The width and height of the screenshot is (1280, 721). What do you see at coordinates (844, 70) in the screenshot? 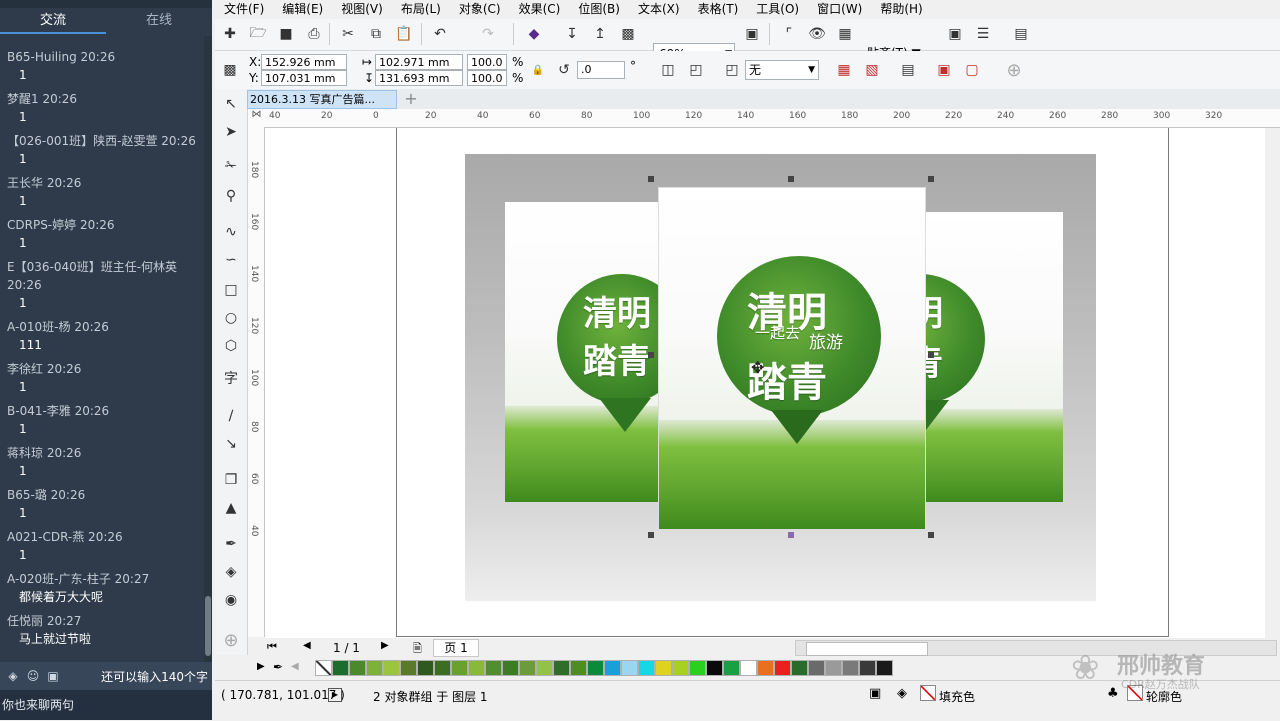
I see `group-objects-icon: ▦` at bounding box center [844, 70].